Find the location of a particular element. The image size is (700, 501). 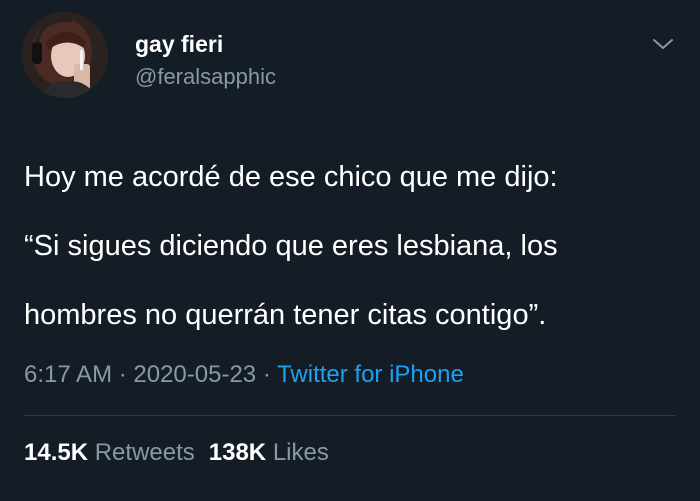

likes-label: Likes is located at coordinates (300, 452).